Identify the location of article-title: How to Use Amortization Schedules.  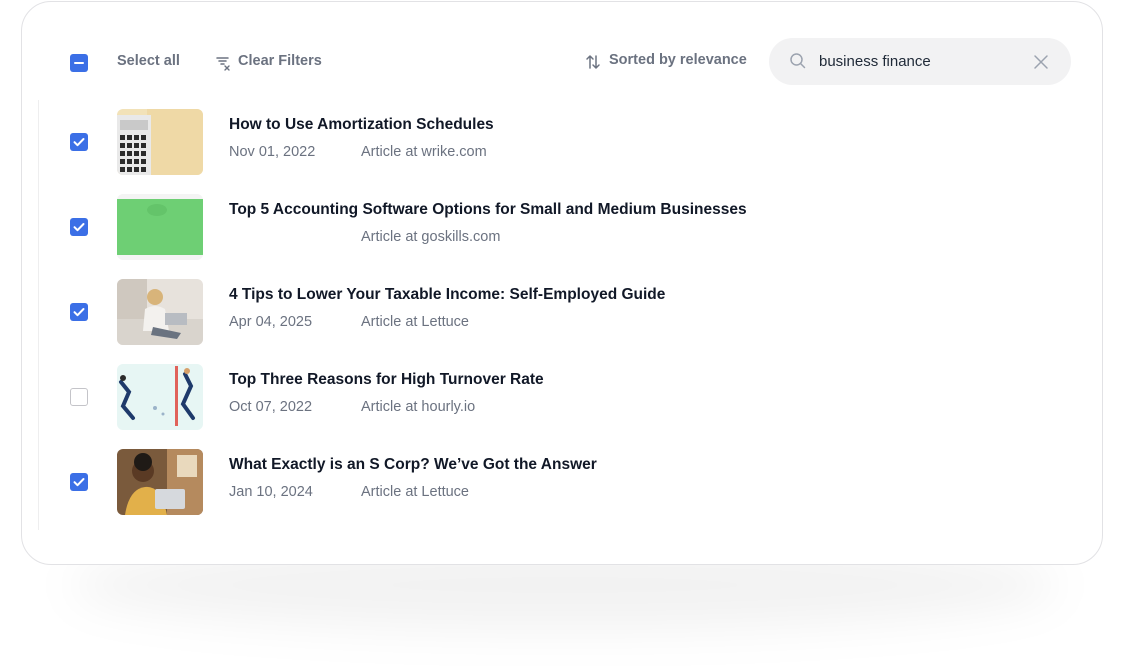
(361, 125).